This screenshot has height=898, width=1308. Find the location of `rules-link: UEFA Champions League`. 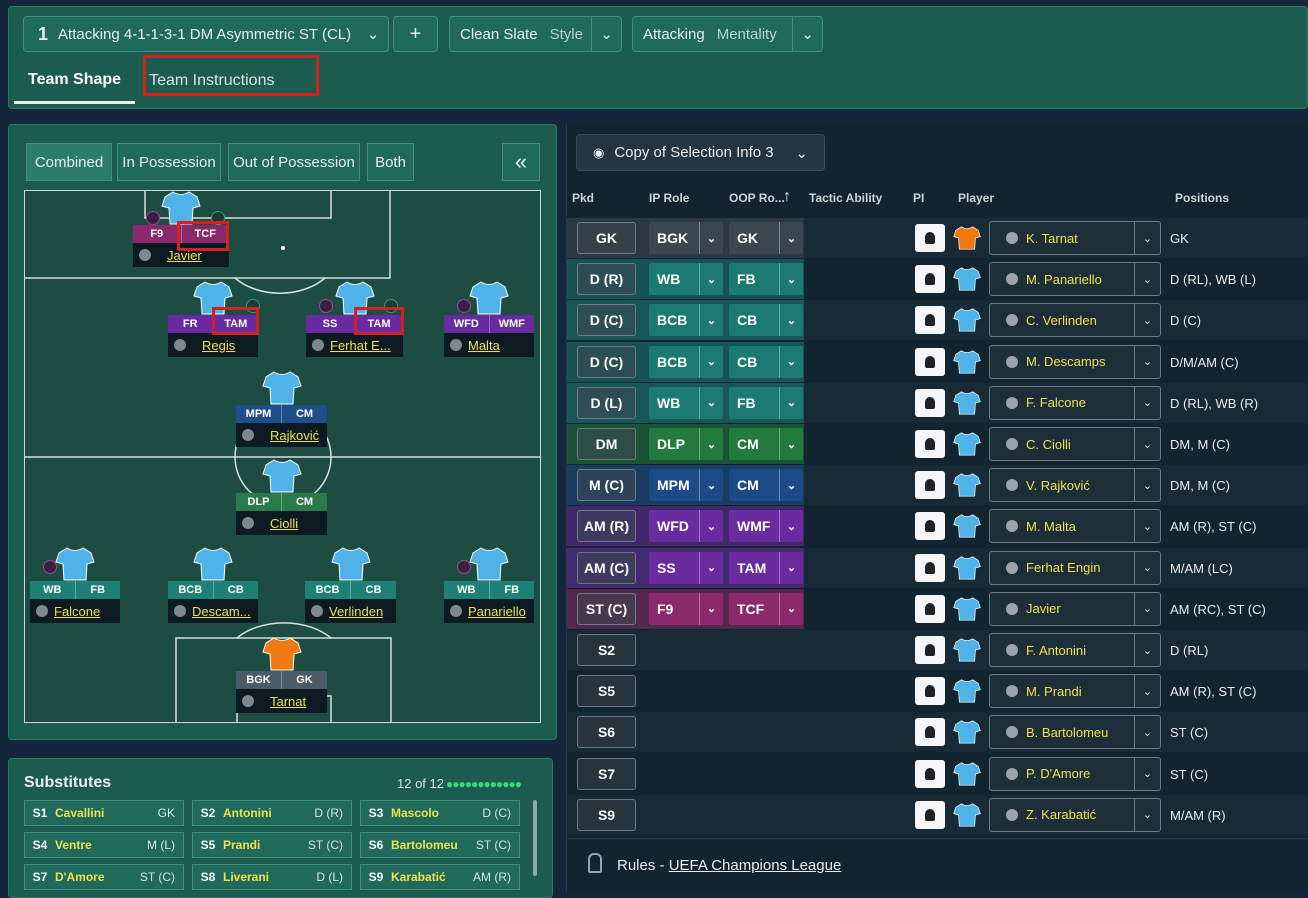

rules-link: UEFA Champions League is located at coordinates (755, 865).